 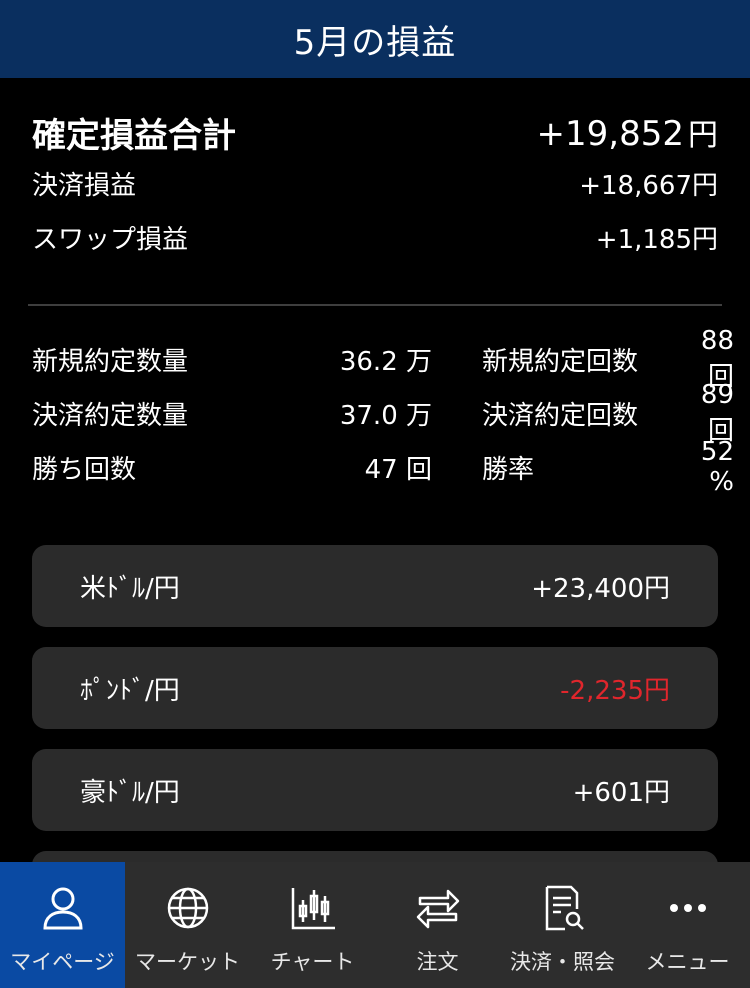 What do you see at coordinates (508, 469) in the screenshot?
I see `stat-label: 勝率` at bounding box center [508, 469].